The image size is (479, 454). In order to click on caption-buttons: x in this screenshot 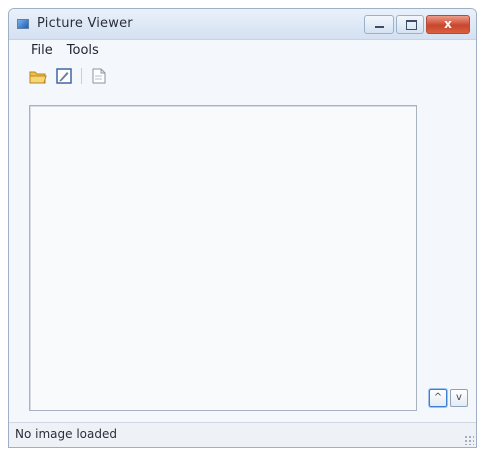, I will do `click(417, 24)`.